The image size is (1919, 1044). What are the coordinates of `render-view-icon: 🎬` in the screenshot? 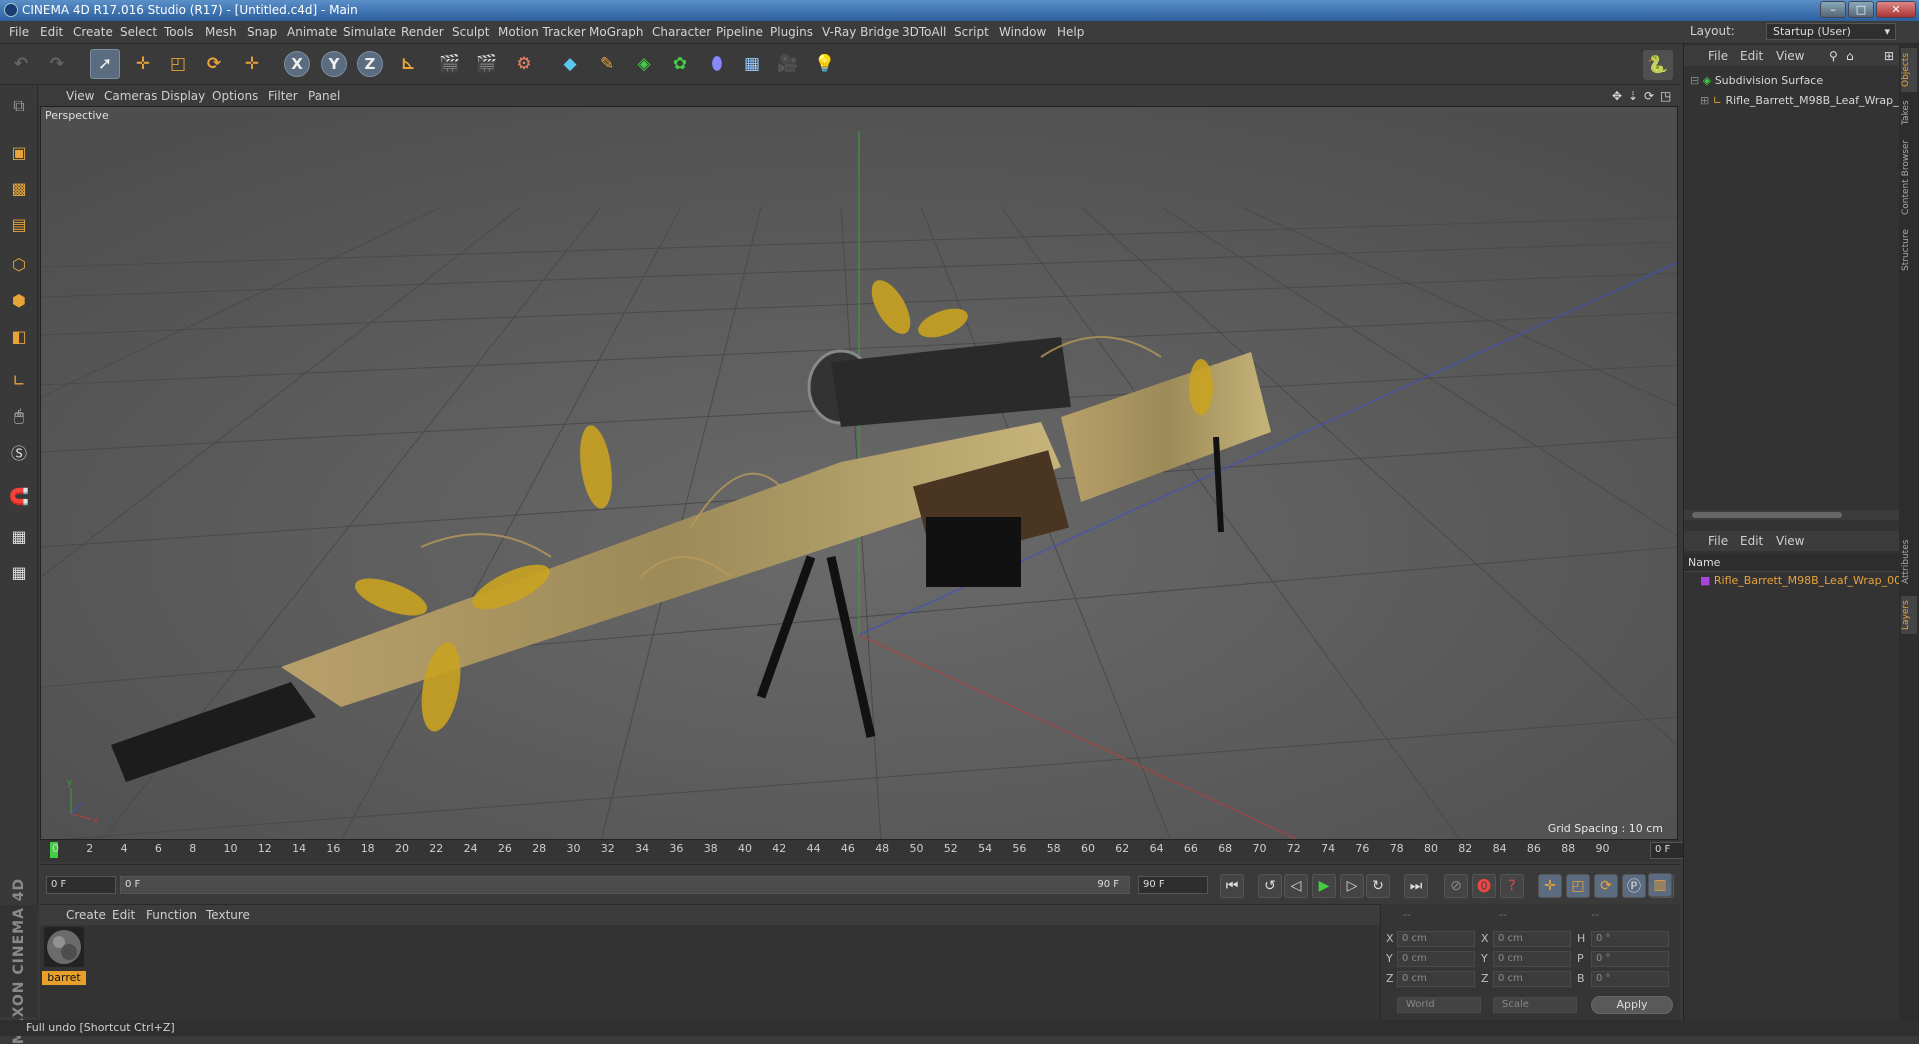 It's located at (450, 64).